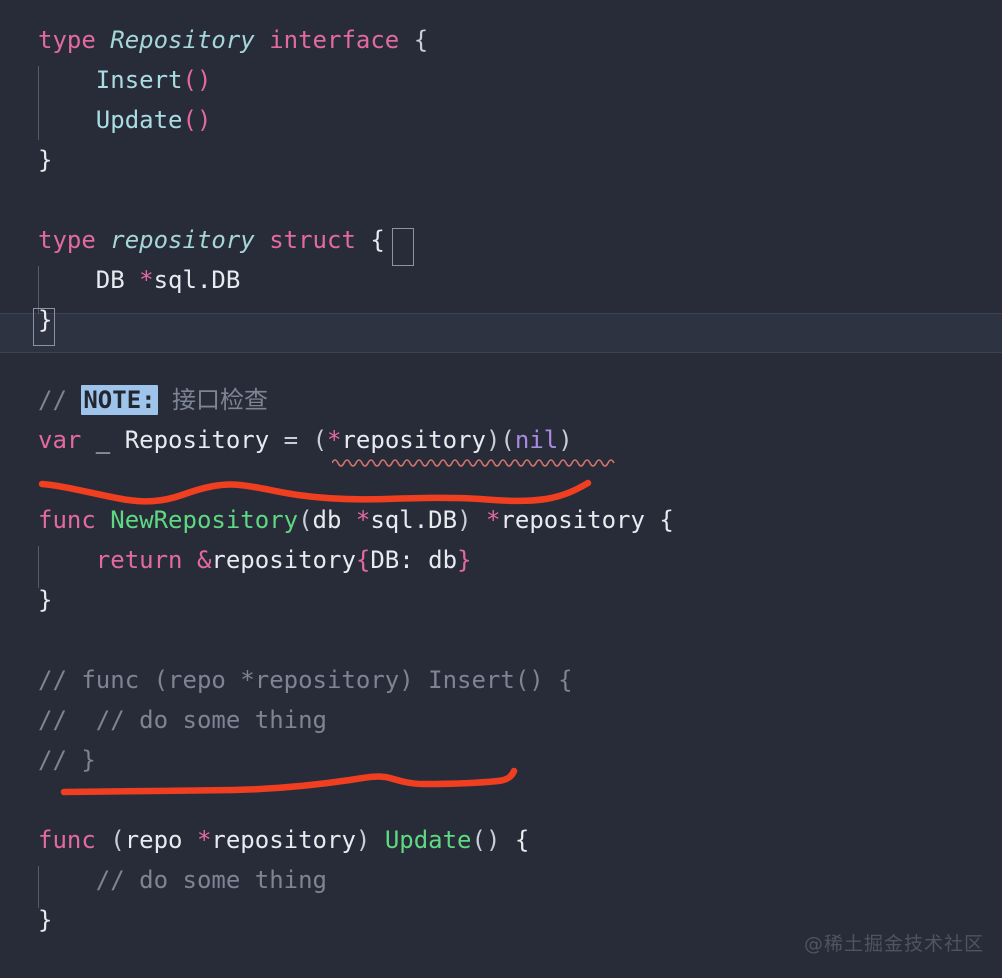  I want to click on code-line-8: }, so click(45, 320).